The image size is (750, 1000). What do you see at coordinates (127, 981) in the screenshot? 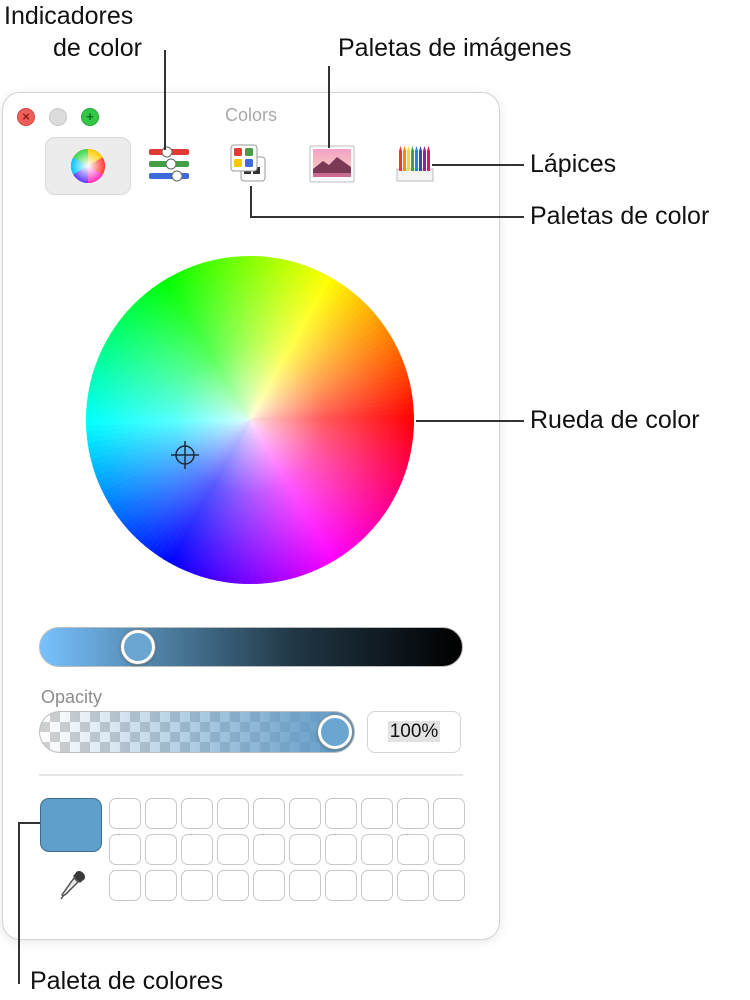
I see `callout-paleta-colores: Paleta de colores` at bounding box center [127, 981].